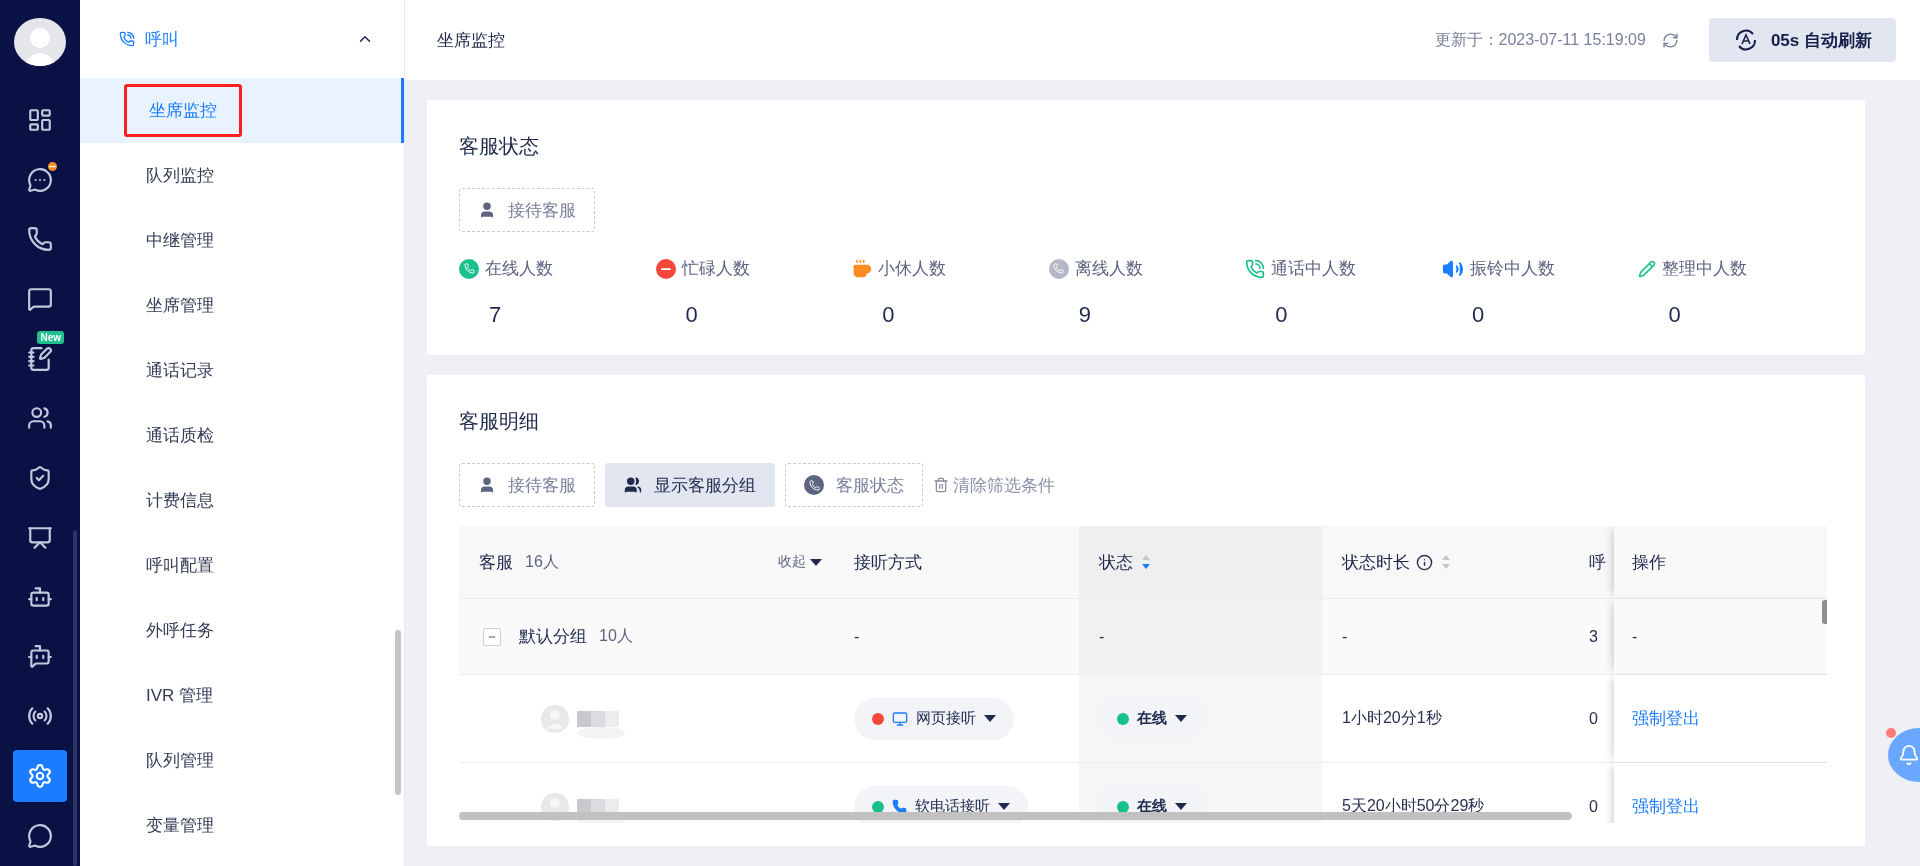 The height and width of the screenshot is (866, 1920). Describe the element at coordinates (1108, 269) in the screenshot. I see `stat-label: 离线人数` at that location.